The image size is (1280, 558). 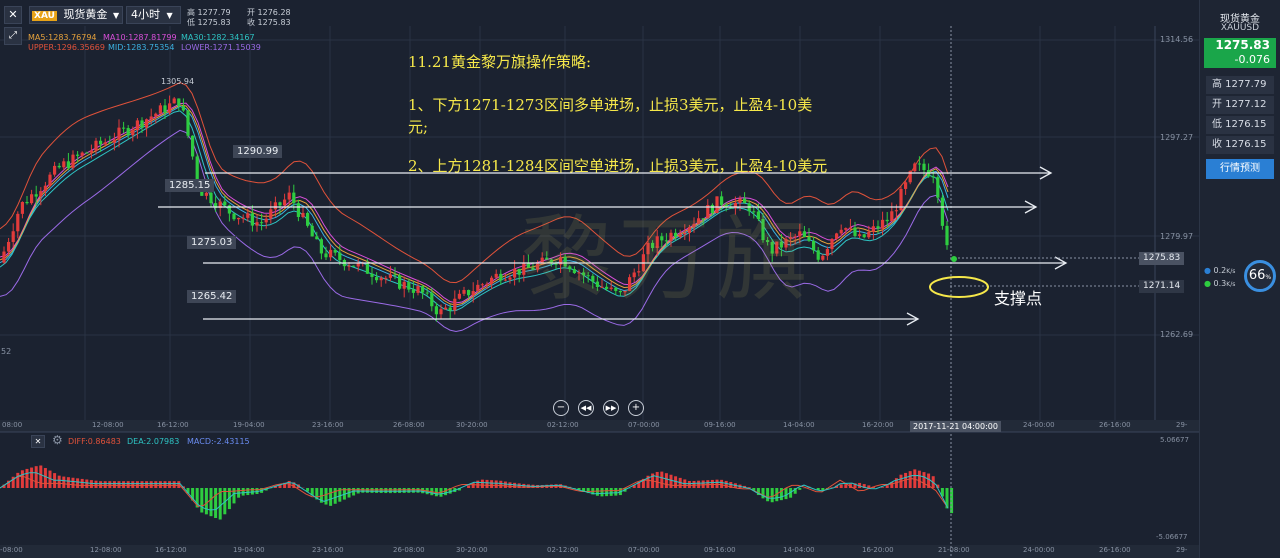 What do you see at coordinates (249, 425) in the screenshot?
I see `x-tick: 19-04:00` at bounding box center [249, 425].